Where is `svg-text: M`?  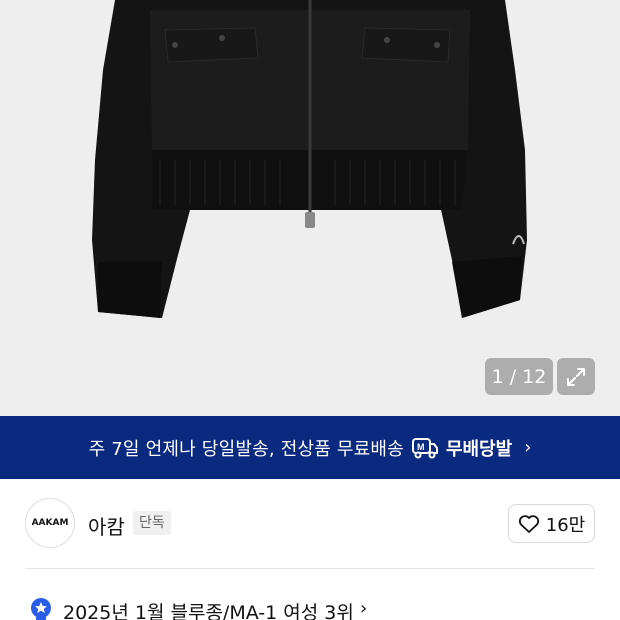 svg-text: M is located at coordinates (421, 447).